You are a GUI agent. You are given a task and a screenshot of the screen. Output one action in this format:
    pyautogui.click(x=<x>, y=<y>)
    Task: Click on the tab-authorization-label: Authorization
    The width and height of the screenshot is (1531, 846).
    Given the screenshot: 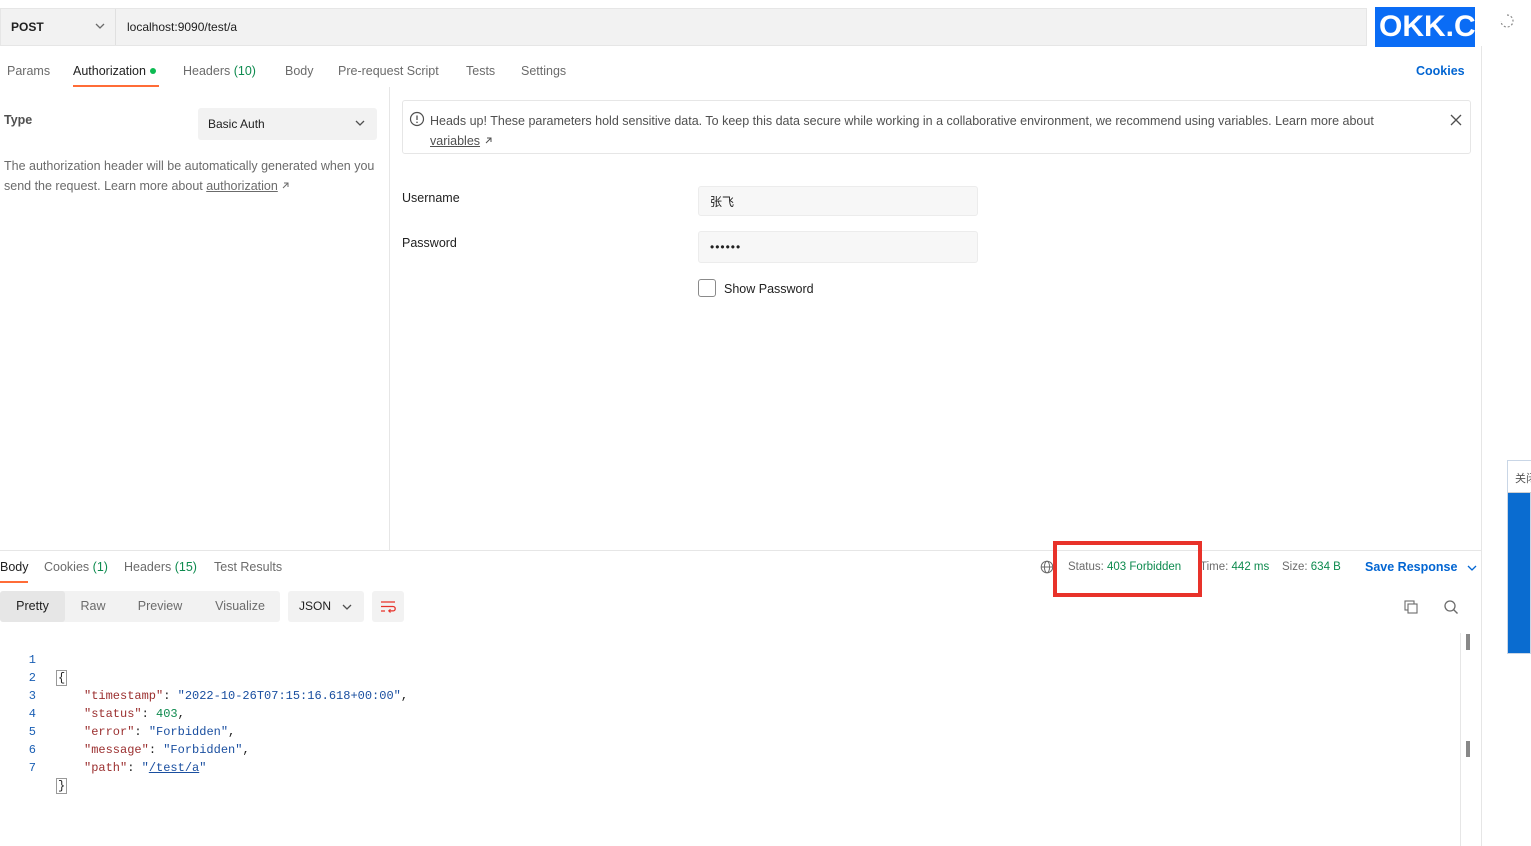 What is the action you would take?
    pyautogui.click(x=109, y=71)
    